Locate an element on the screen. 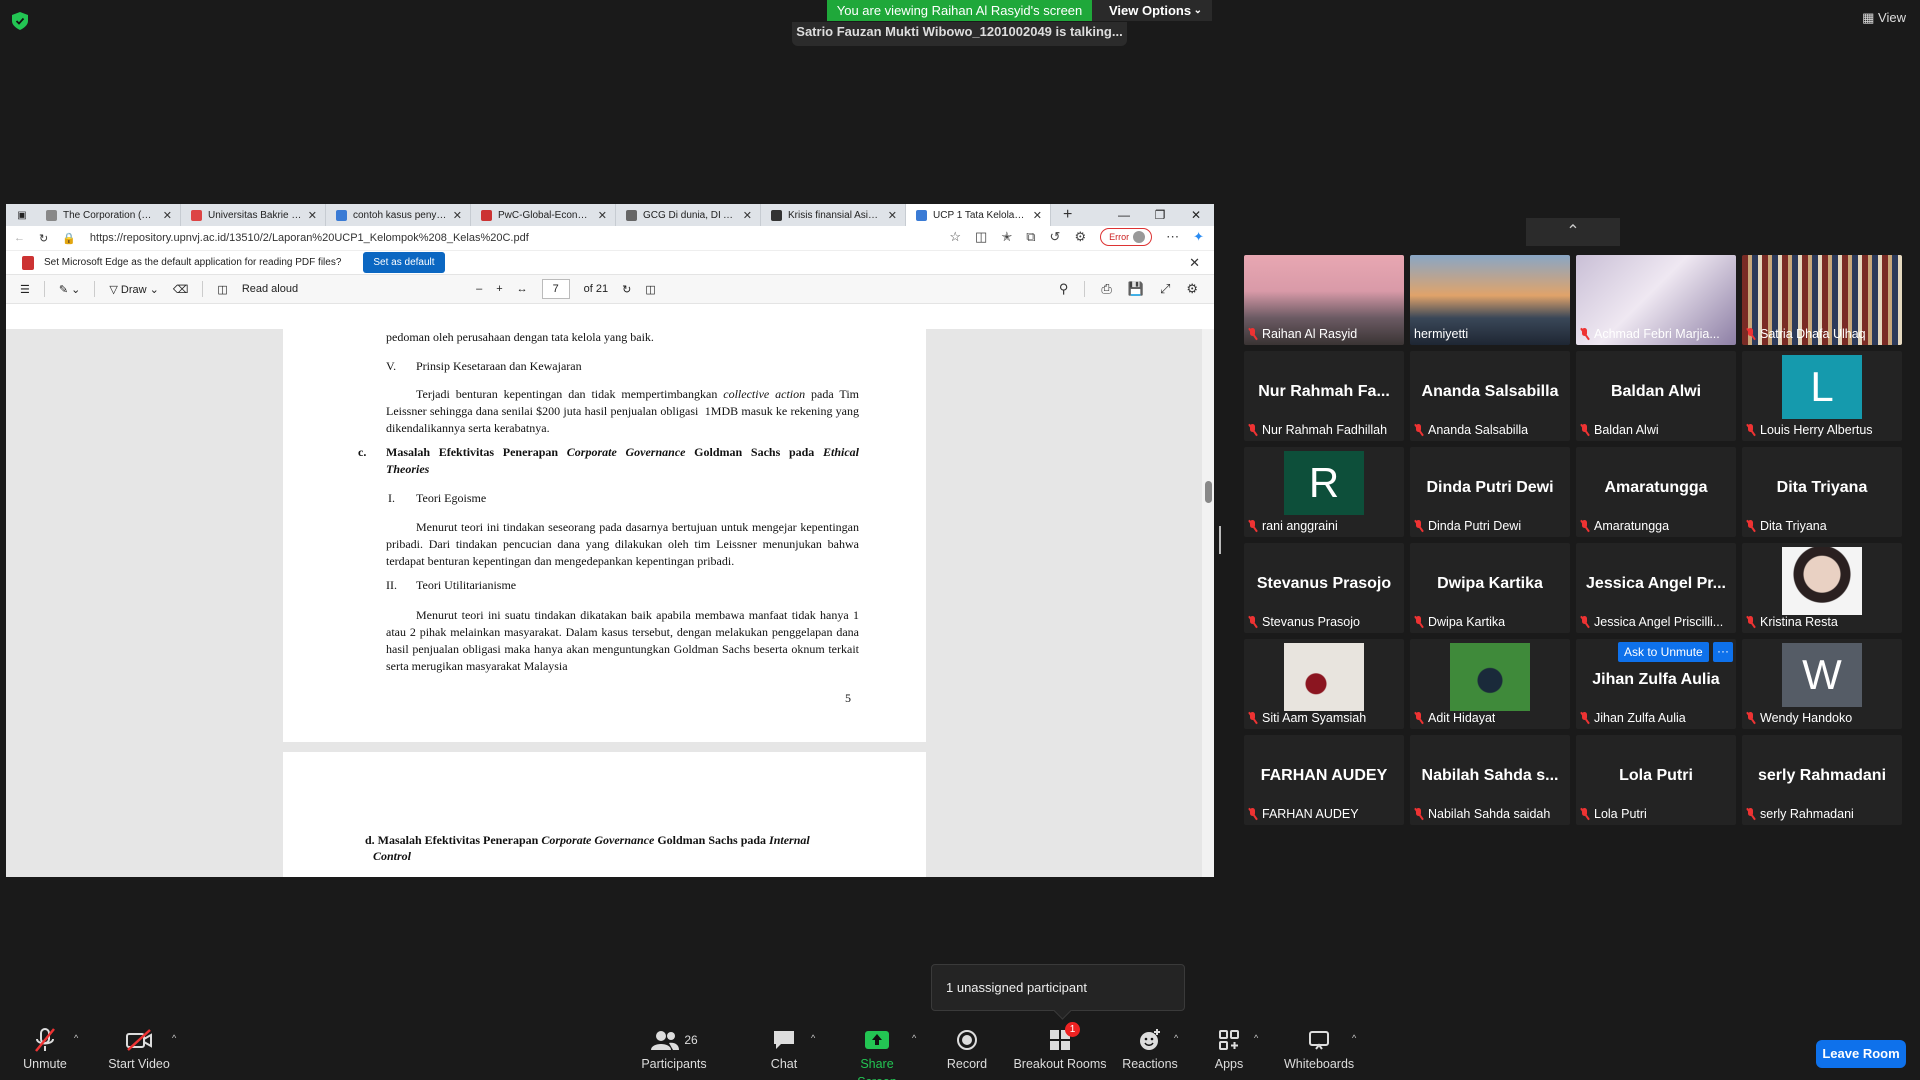 This screenshot has height=1080, width=1920. copilot-icon: ✦ is located at coordinates (1198, 237).